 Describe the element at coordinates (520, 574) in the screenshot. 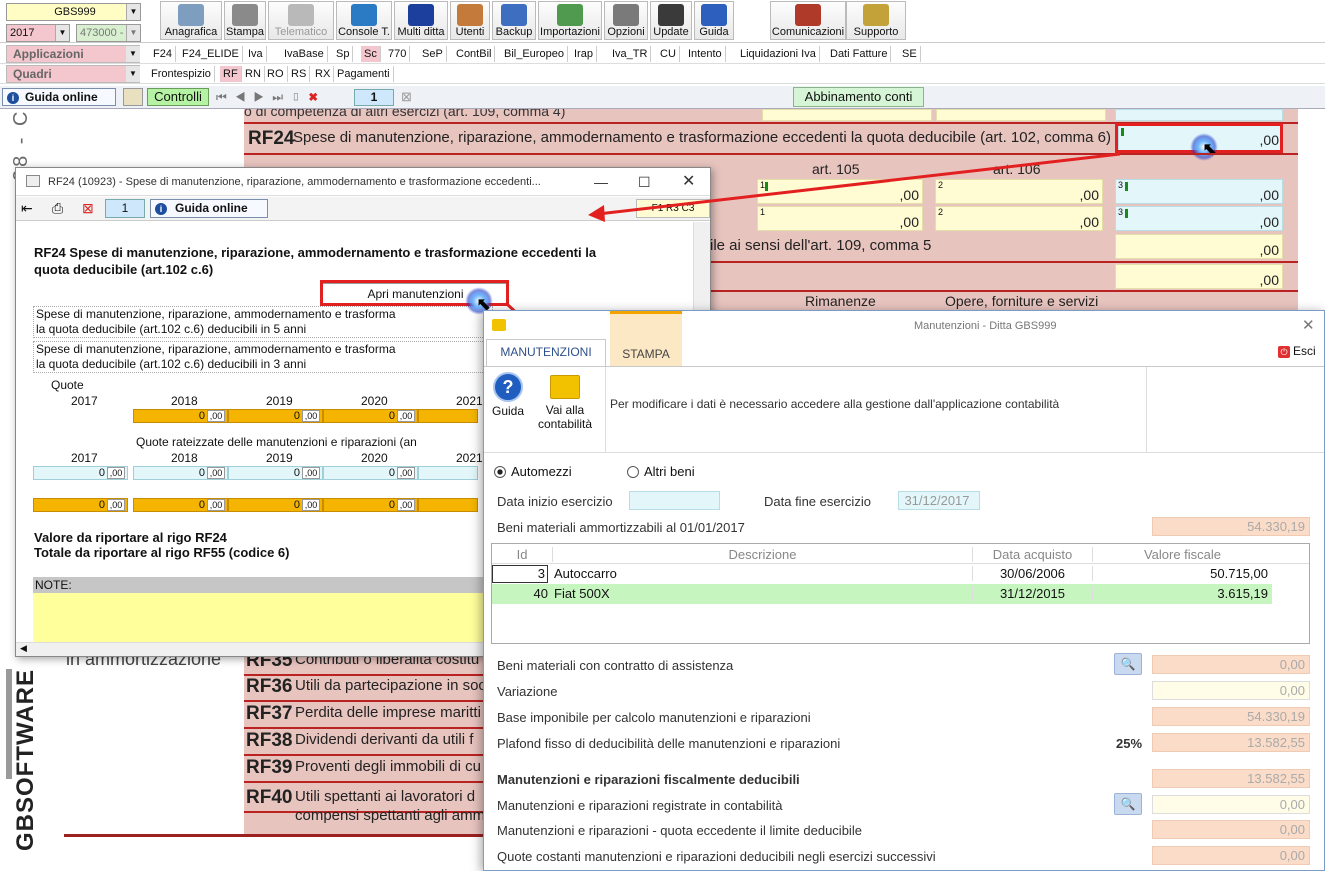

I see `cell-id: 3` at that location.